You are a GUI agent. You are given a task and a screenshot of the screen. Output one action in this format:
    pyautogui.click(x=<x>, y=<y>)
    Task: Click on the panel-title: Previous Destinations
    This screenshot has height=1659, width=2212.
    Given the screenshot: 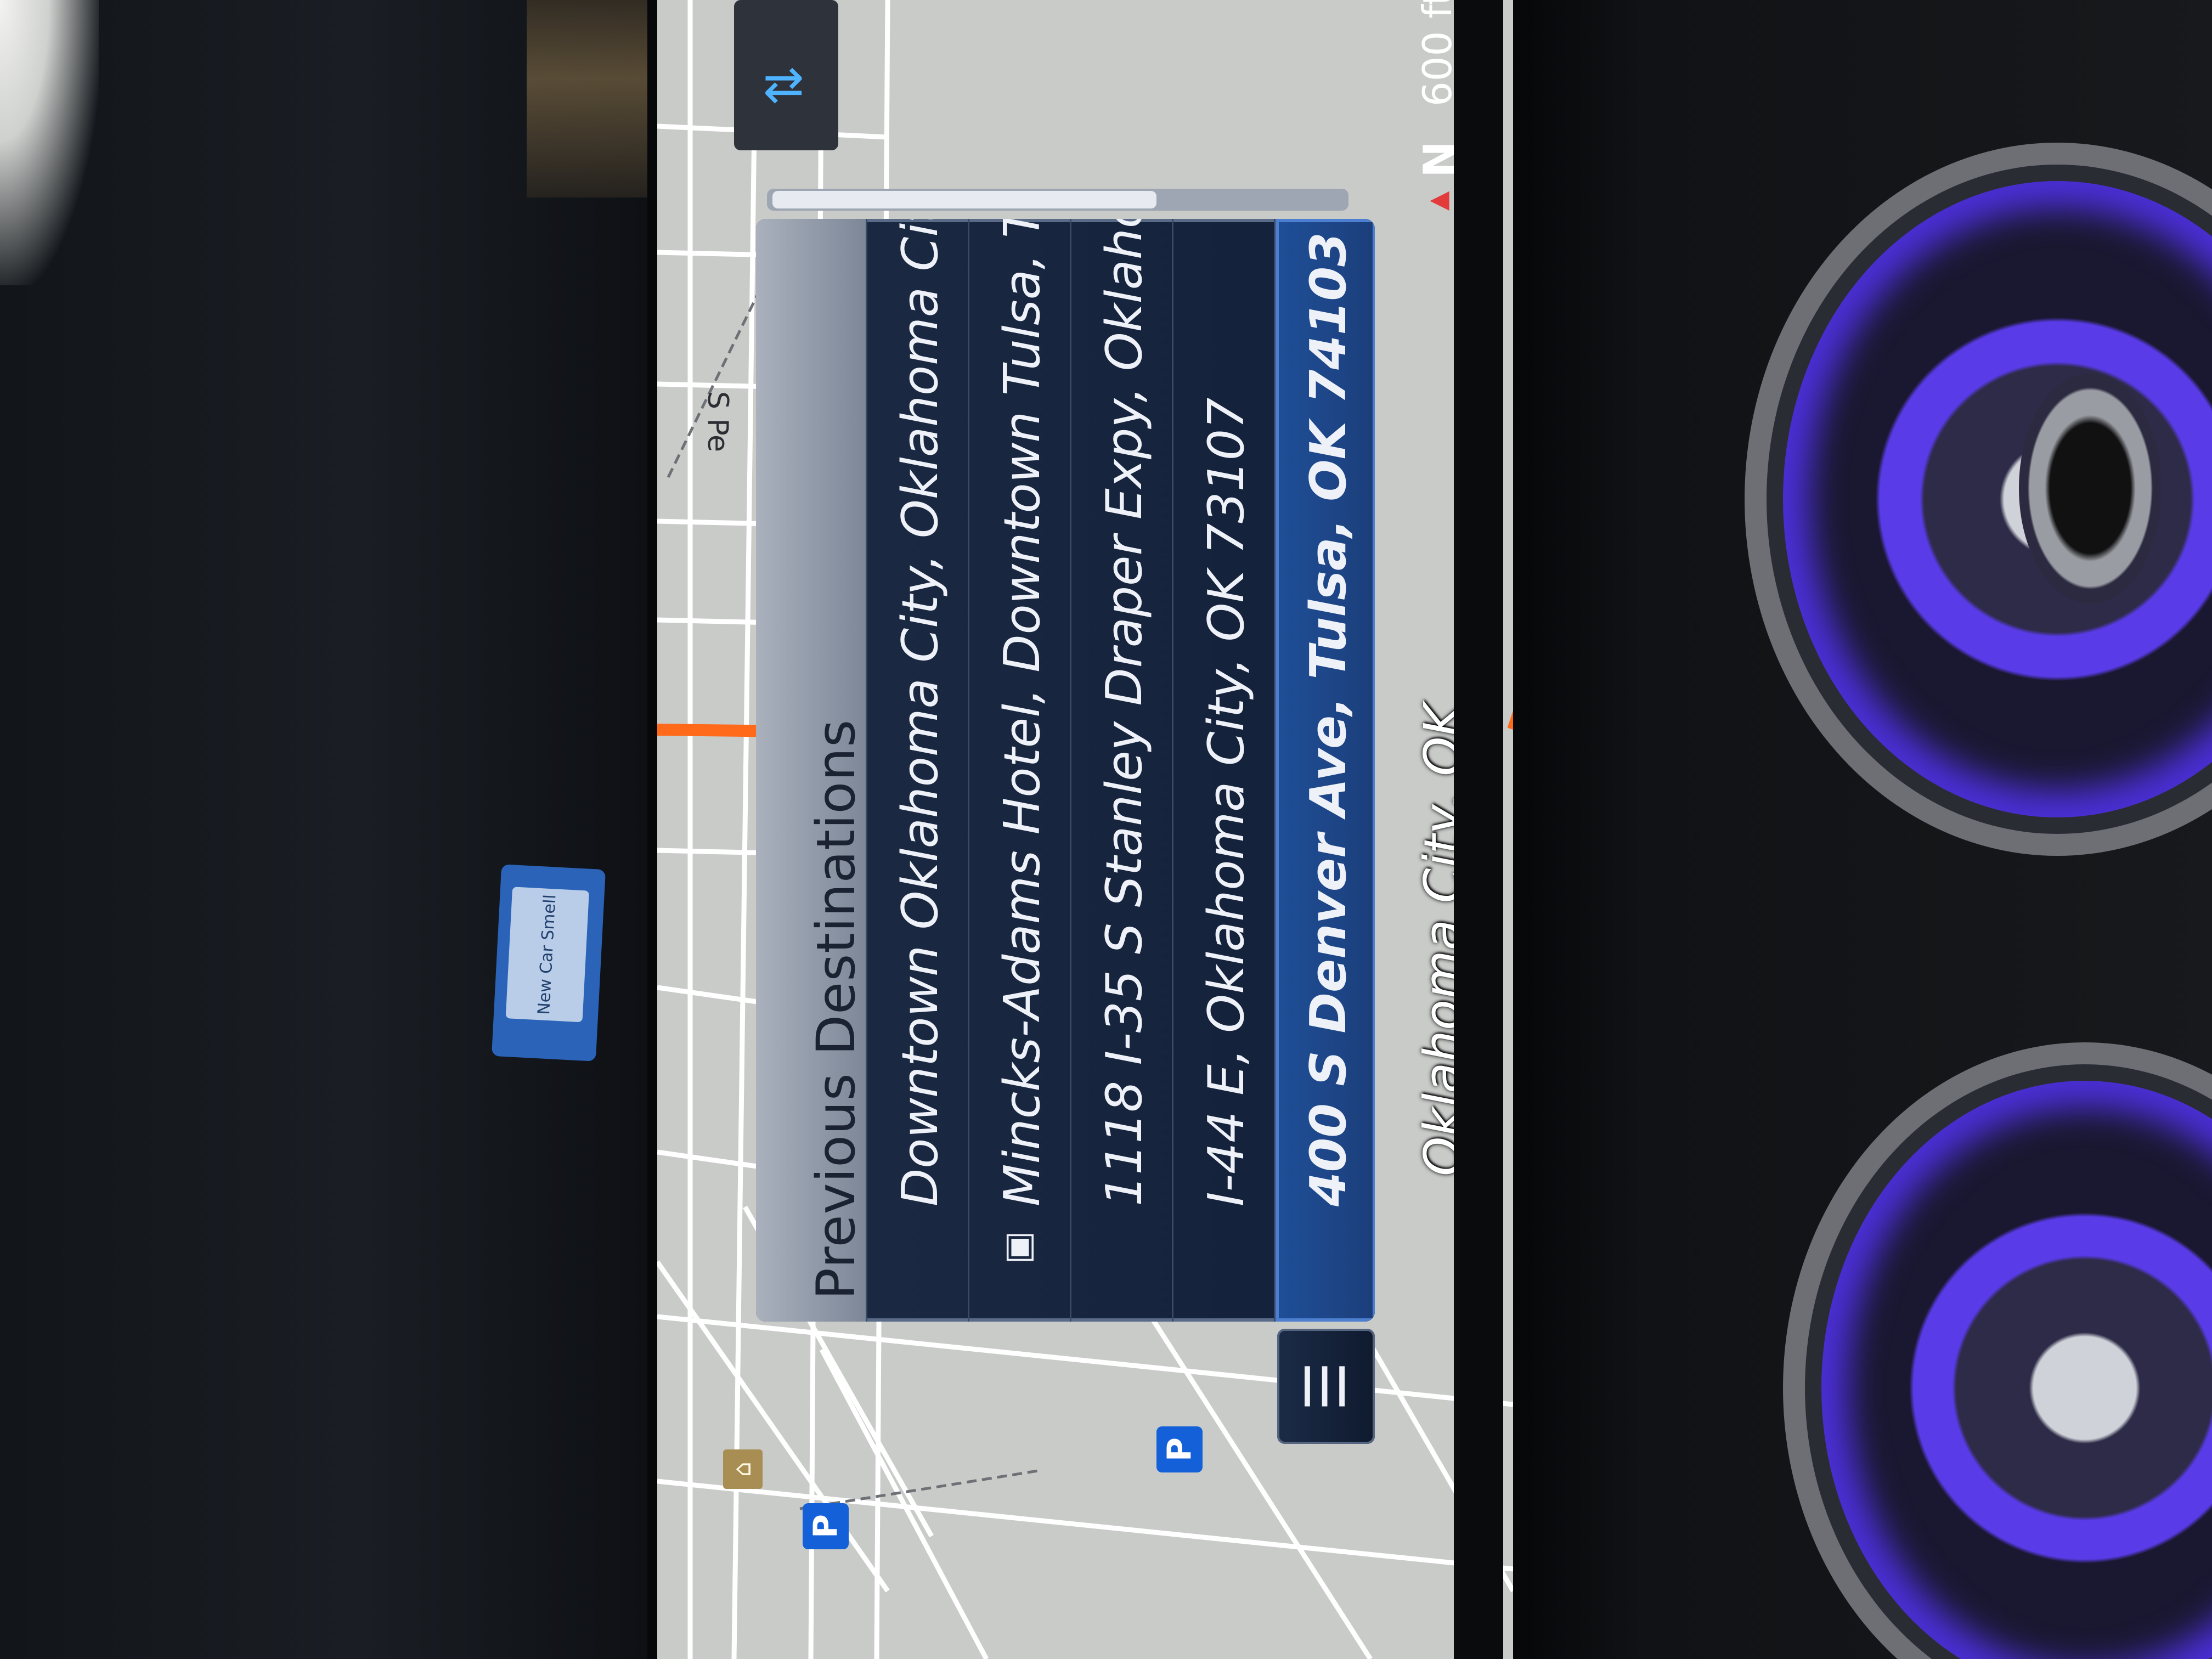 What is the action you would take?
    pyautogui.click(x=836, y=1010)
    